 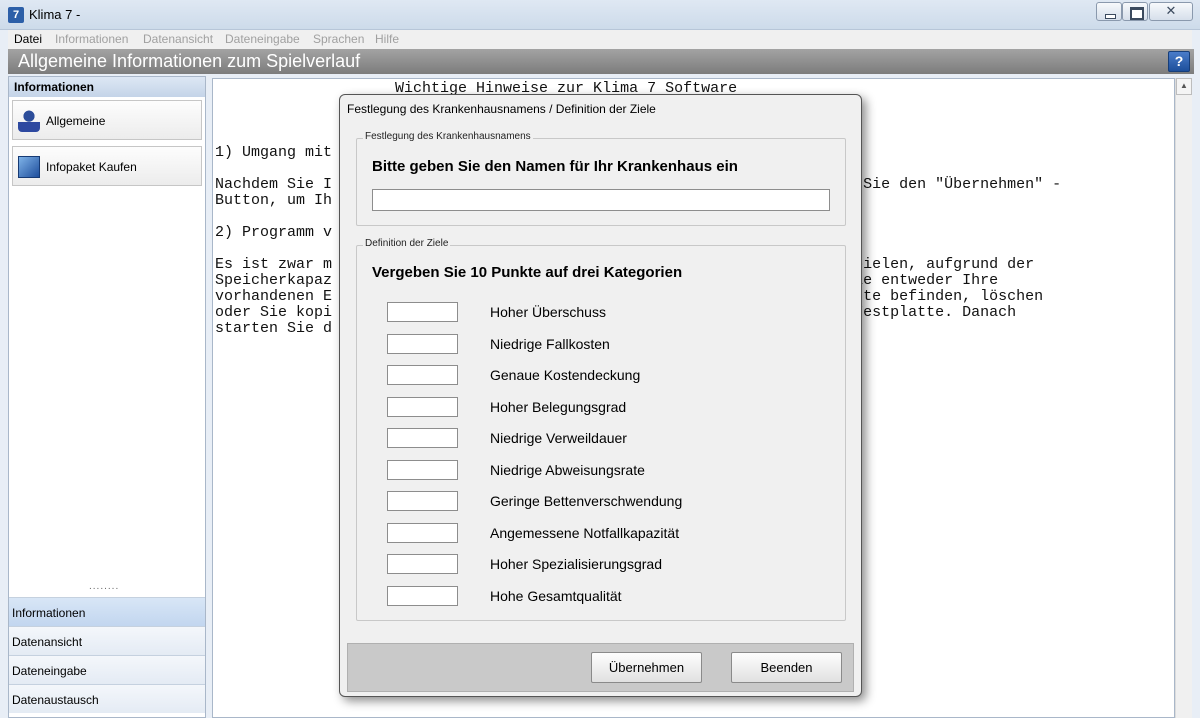 I want to click on sidebar-tab-label: Datenansicht, so click(x=47, y=642).